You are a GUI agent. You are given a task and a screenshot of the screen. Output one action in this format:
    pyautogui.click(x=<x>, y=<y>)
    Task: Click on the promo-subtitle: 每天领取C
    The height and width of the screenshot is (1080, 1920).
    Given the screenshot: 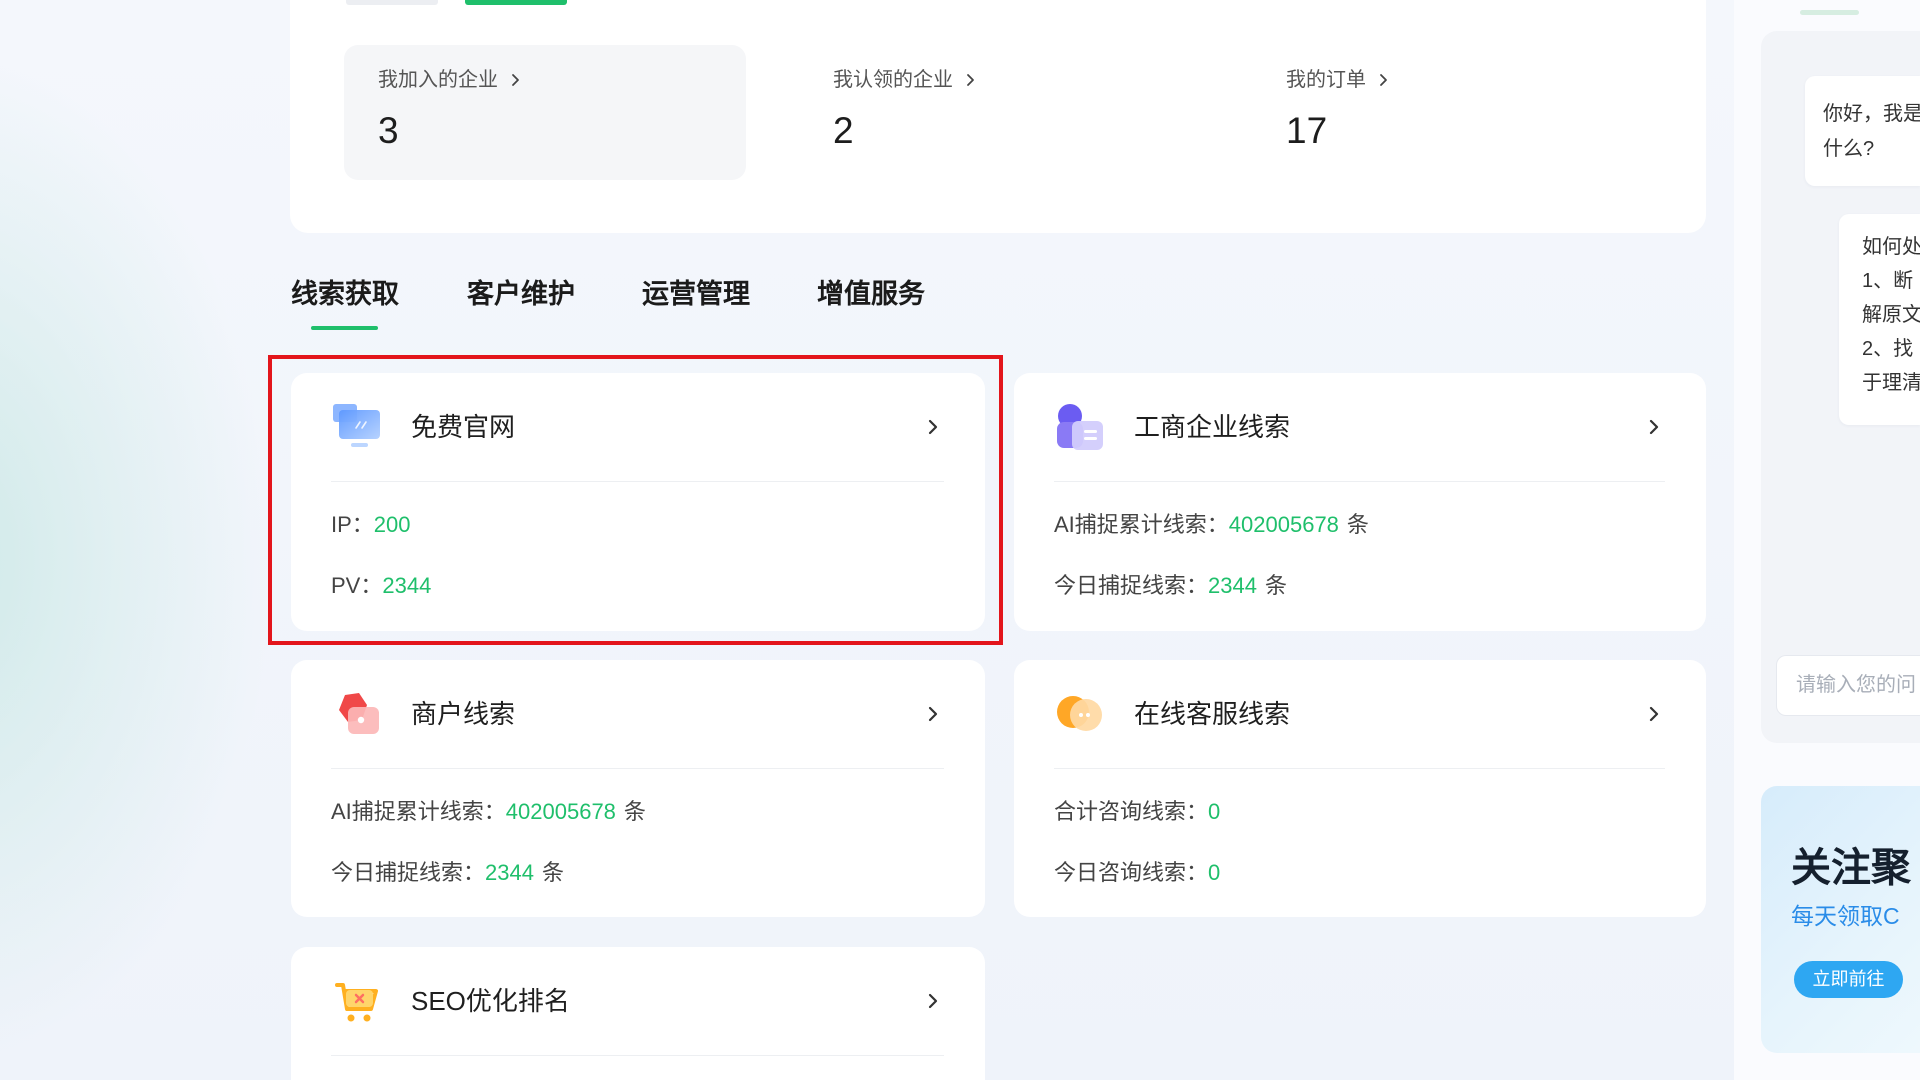 What is the action you would take?
    pyautogui.click(x=1845, y=916)
    